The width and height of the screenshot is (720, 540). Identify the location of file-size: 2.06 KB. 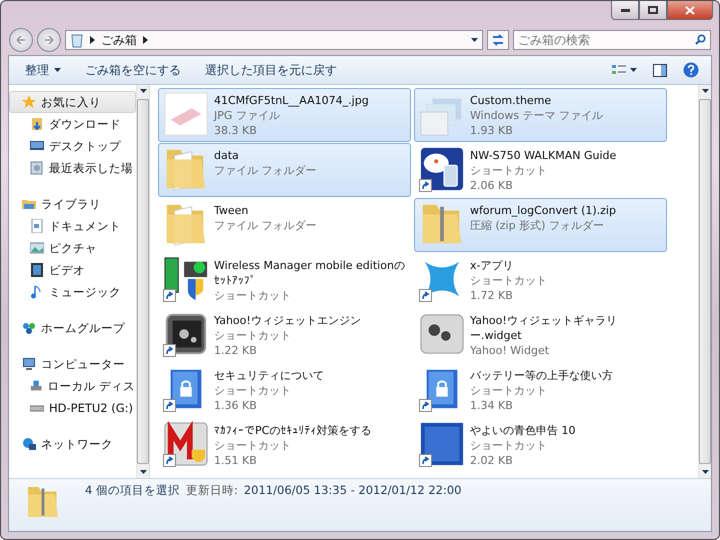
(492, 185).